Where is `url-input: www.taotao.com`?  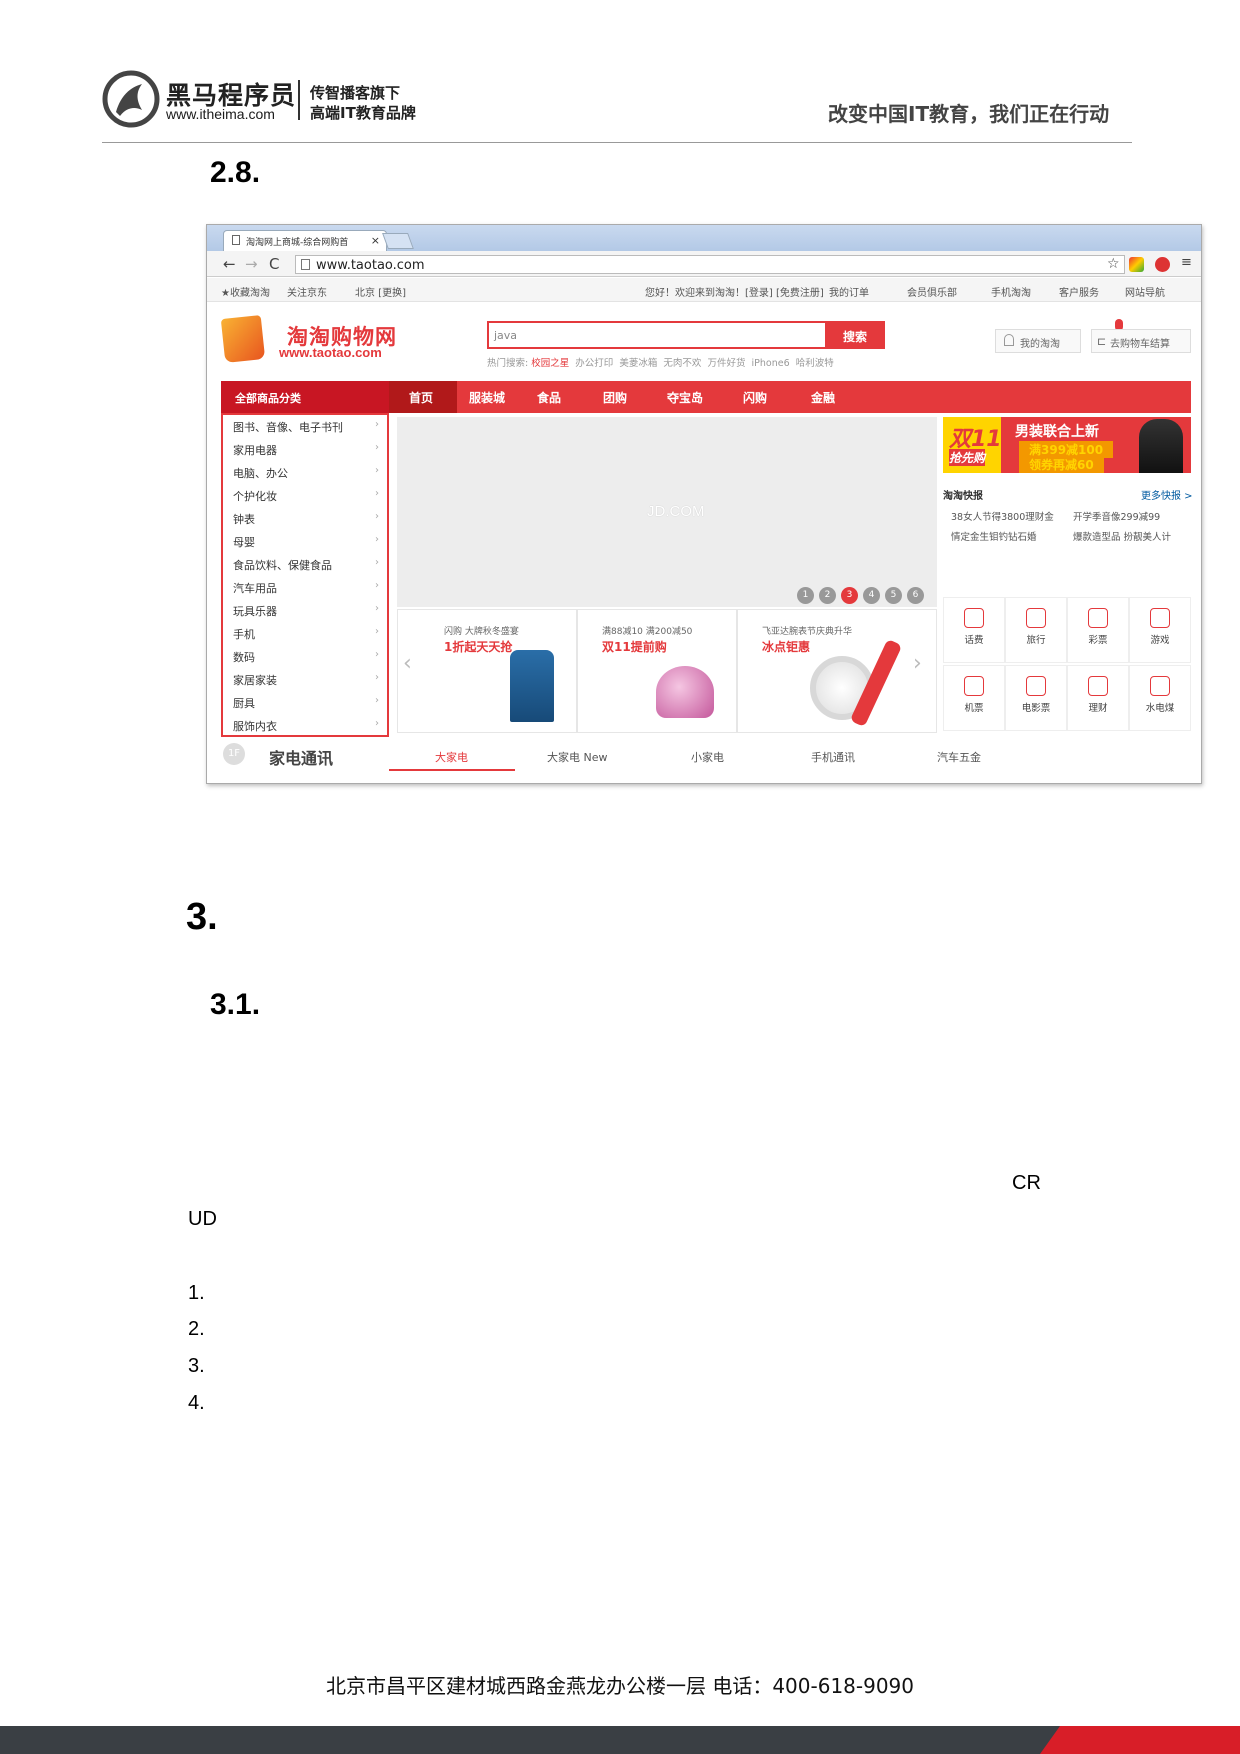 url-input: www.taotao.com is located at coordinates (710, 264).